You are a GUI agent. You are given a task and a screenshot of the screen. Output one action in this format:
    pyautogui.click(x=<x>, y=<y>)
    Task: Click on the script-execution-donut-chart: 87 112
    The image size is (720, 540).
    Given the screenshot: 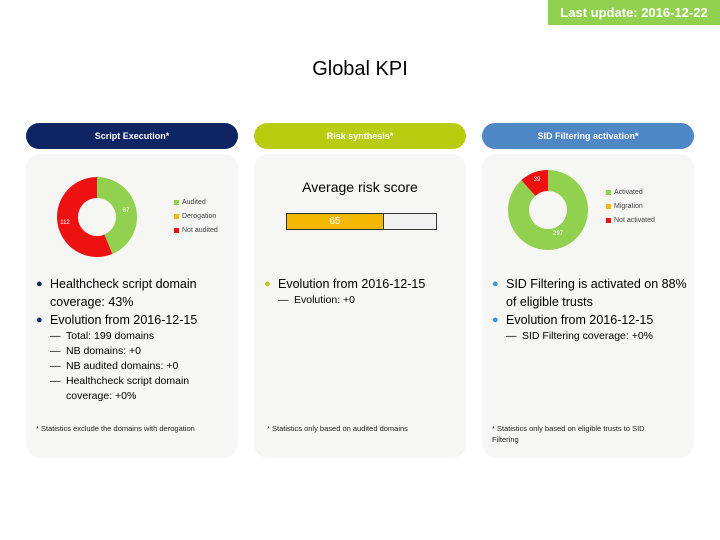 What is the action you would take?
    pyautogui.click(x=97, y=217)
    